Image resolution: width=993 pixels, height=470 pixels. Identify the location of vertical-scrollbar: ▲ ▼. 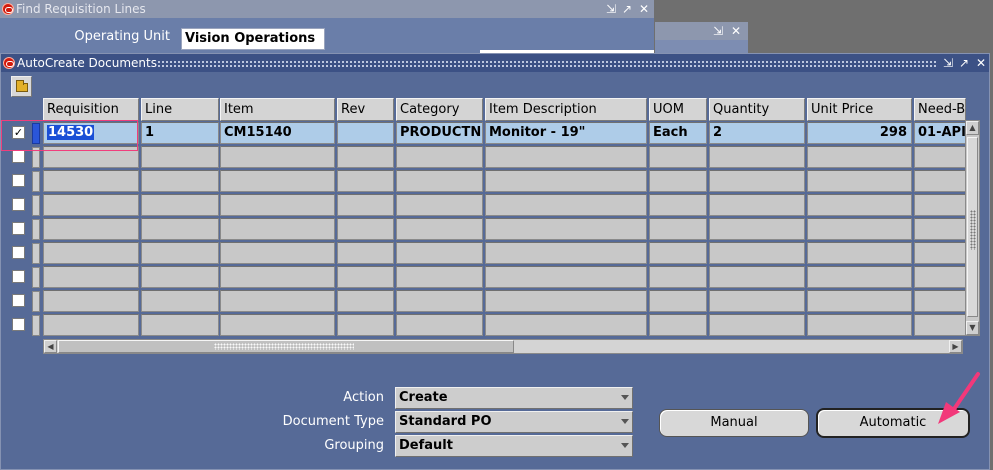
(972, 228).